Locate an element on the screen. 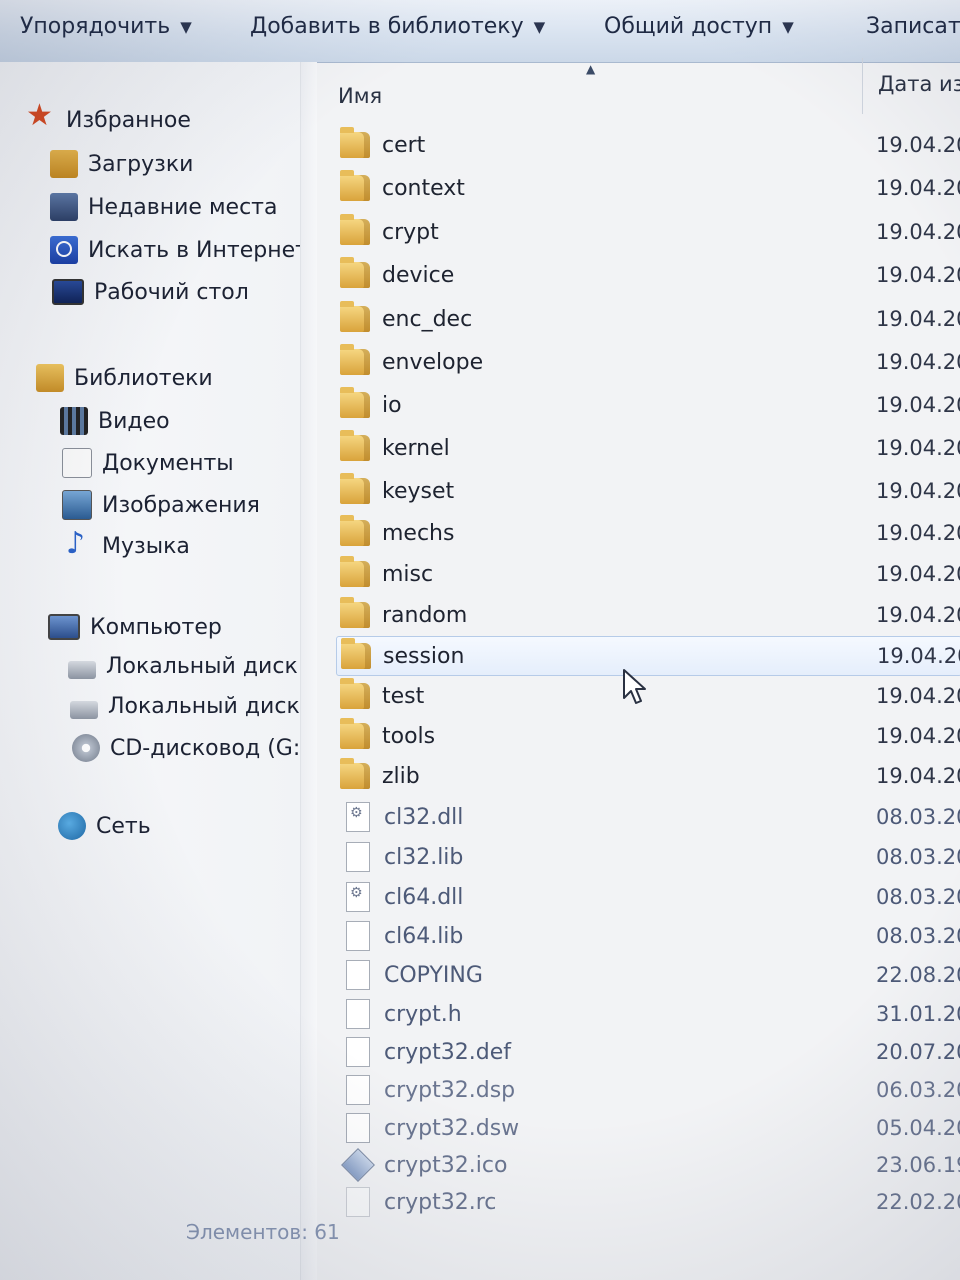 Image resolution: width=960 pixels, height=1280 pixels. nav-libraries: Библиотеки is located at coordinates (124, 378).